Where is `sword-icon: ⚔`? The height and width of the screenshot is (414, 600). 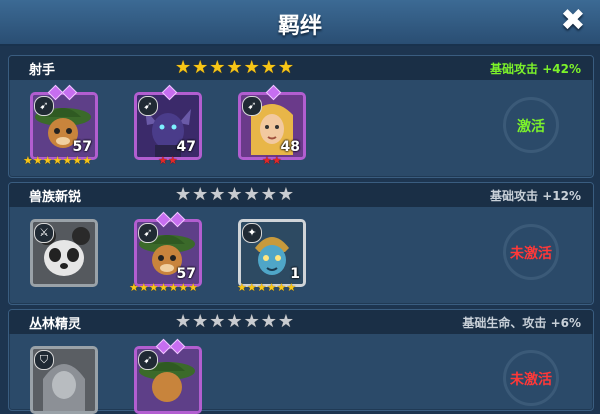
sword-icon: ⚔ is located at coordinates (44, 233).